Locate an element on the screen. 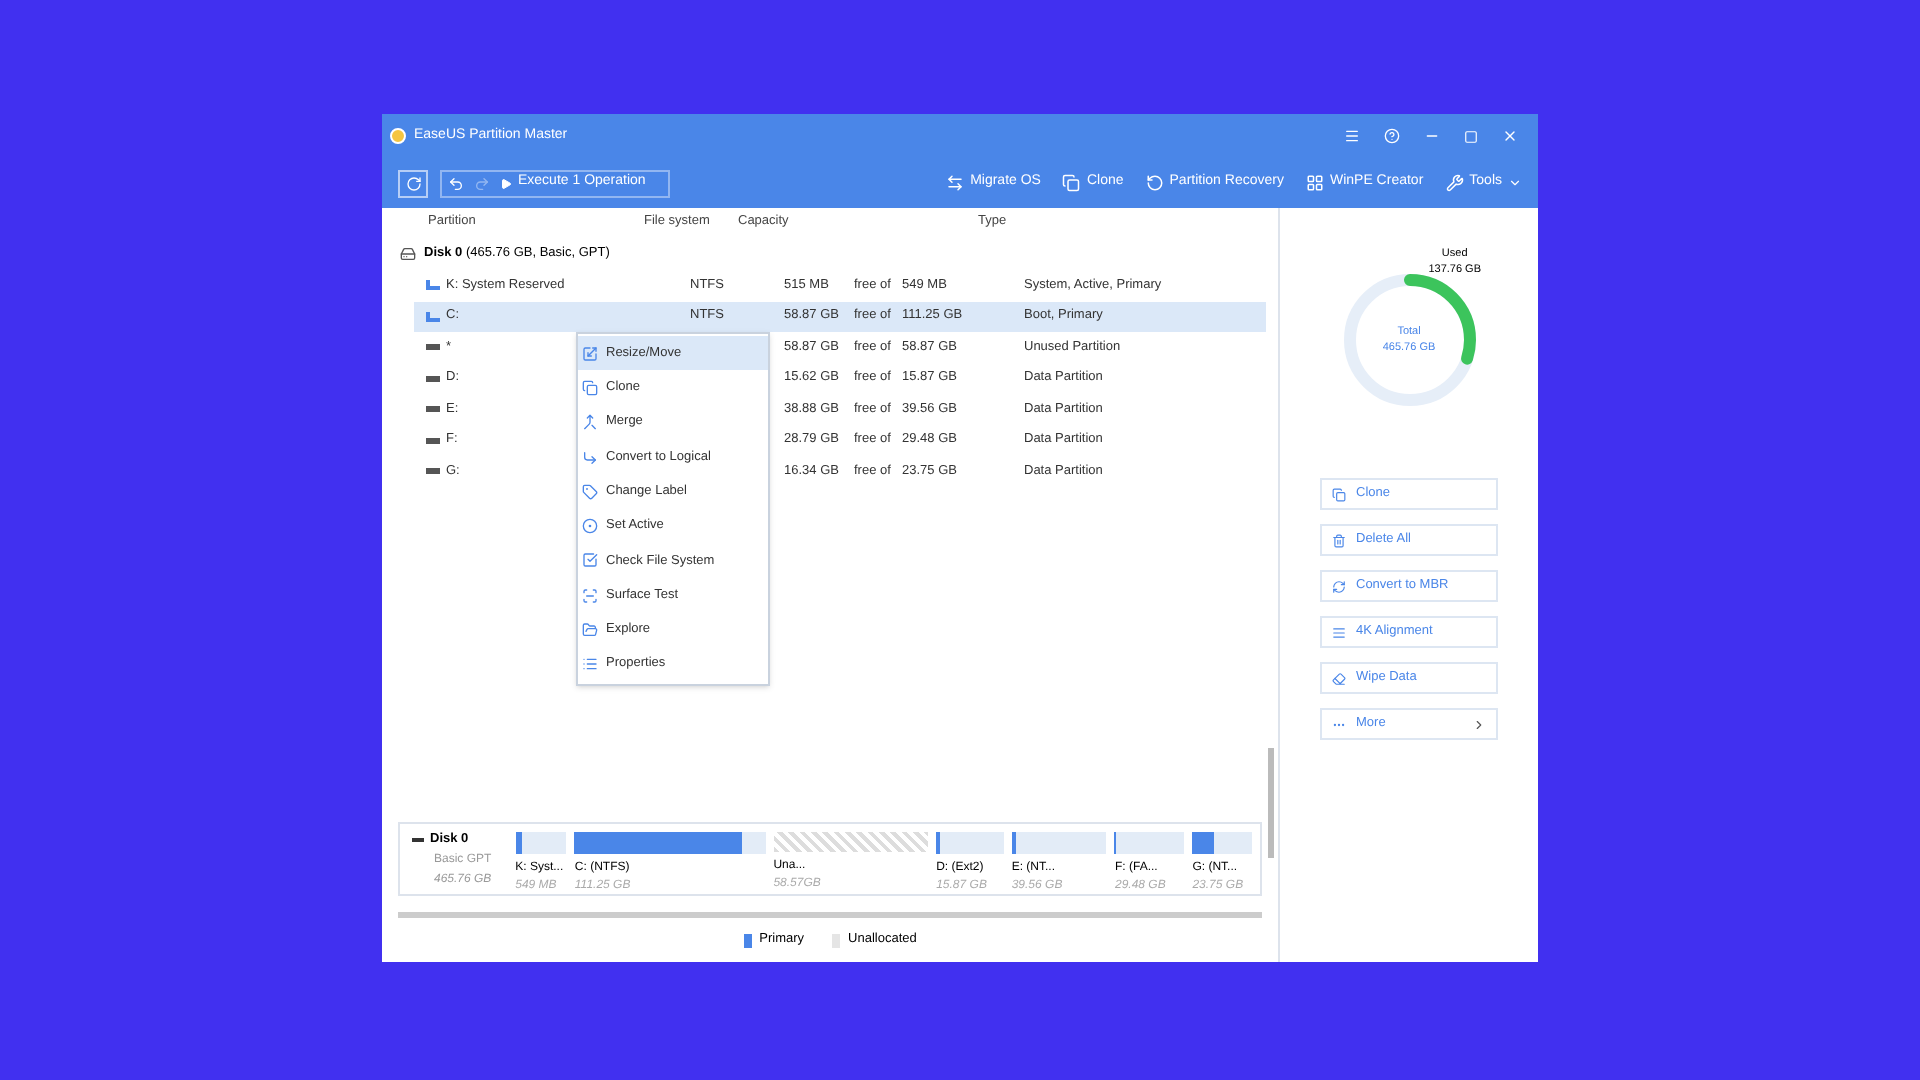 The width and height of the screenshot is (1920, 1080). menu-icon is located at coordinates (1352, 136).